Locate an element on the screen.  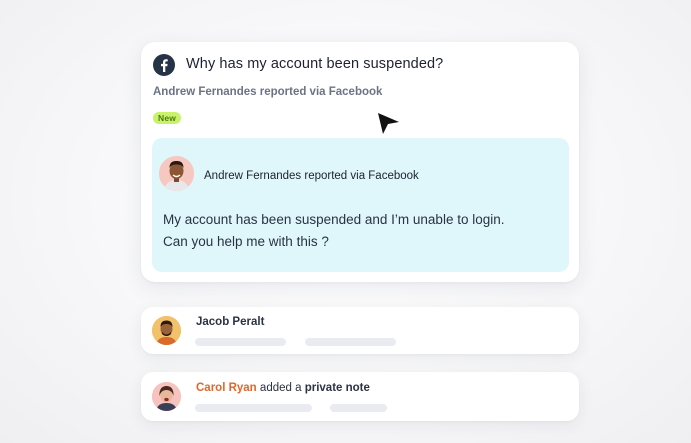
activity-name: Jacob Peralt is located at coordinates (230, 322).